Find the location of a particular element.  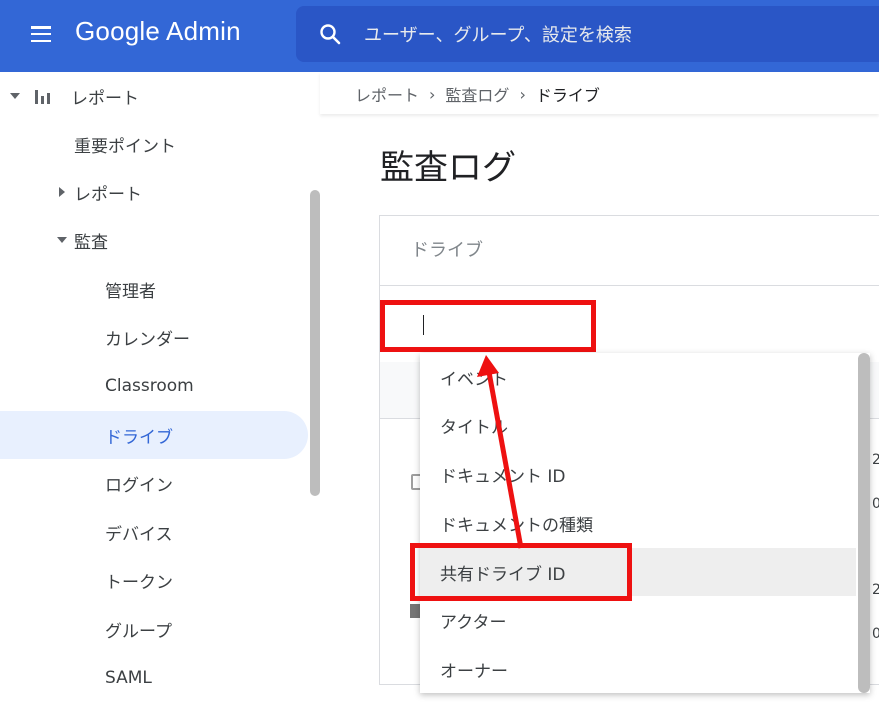

sidebar-item-devices: デバイス is located at coordinates (86, 532).